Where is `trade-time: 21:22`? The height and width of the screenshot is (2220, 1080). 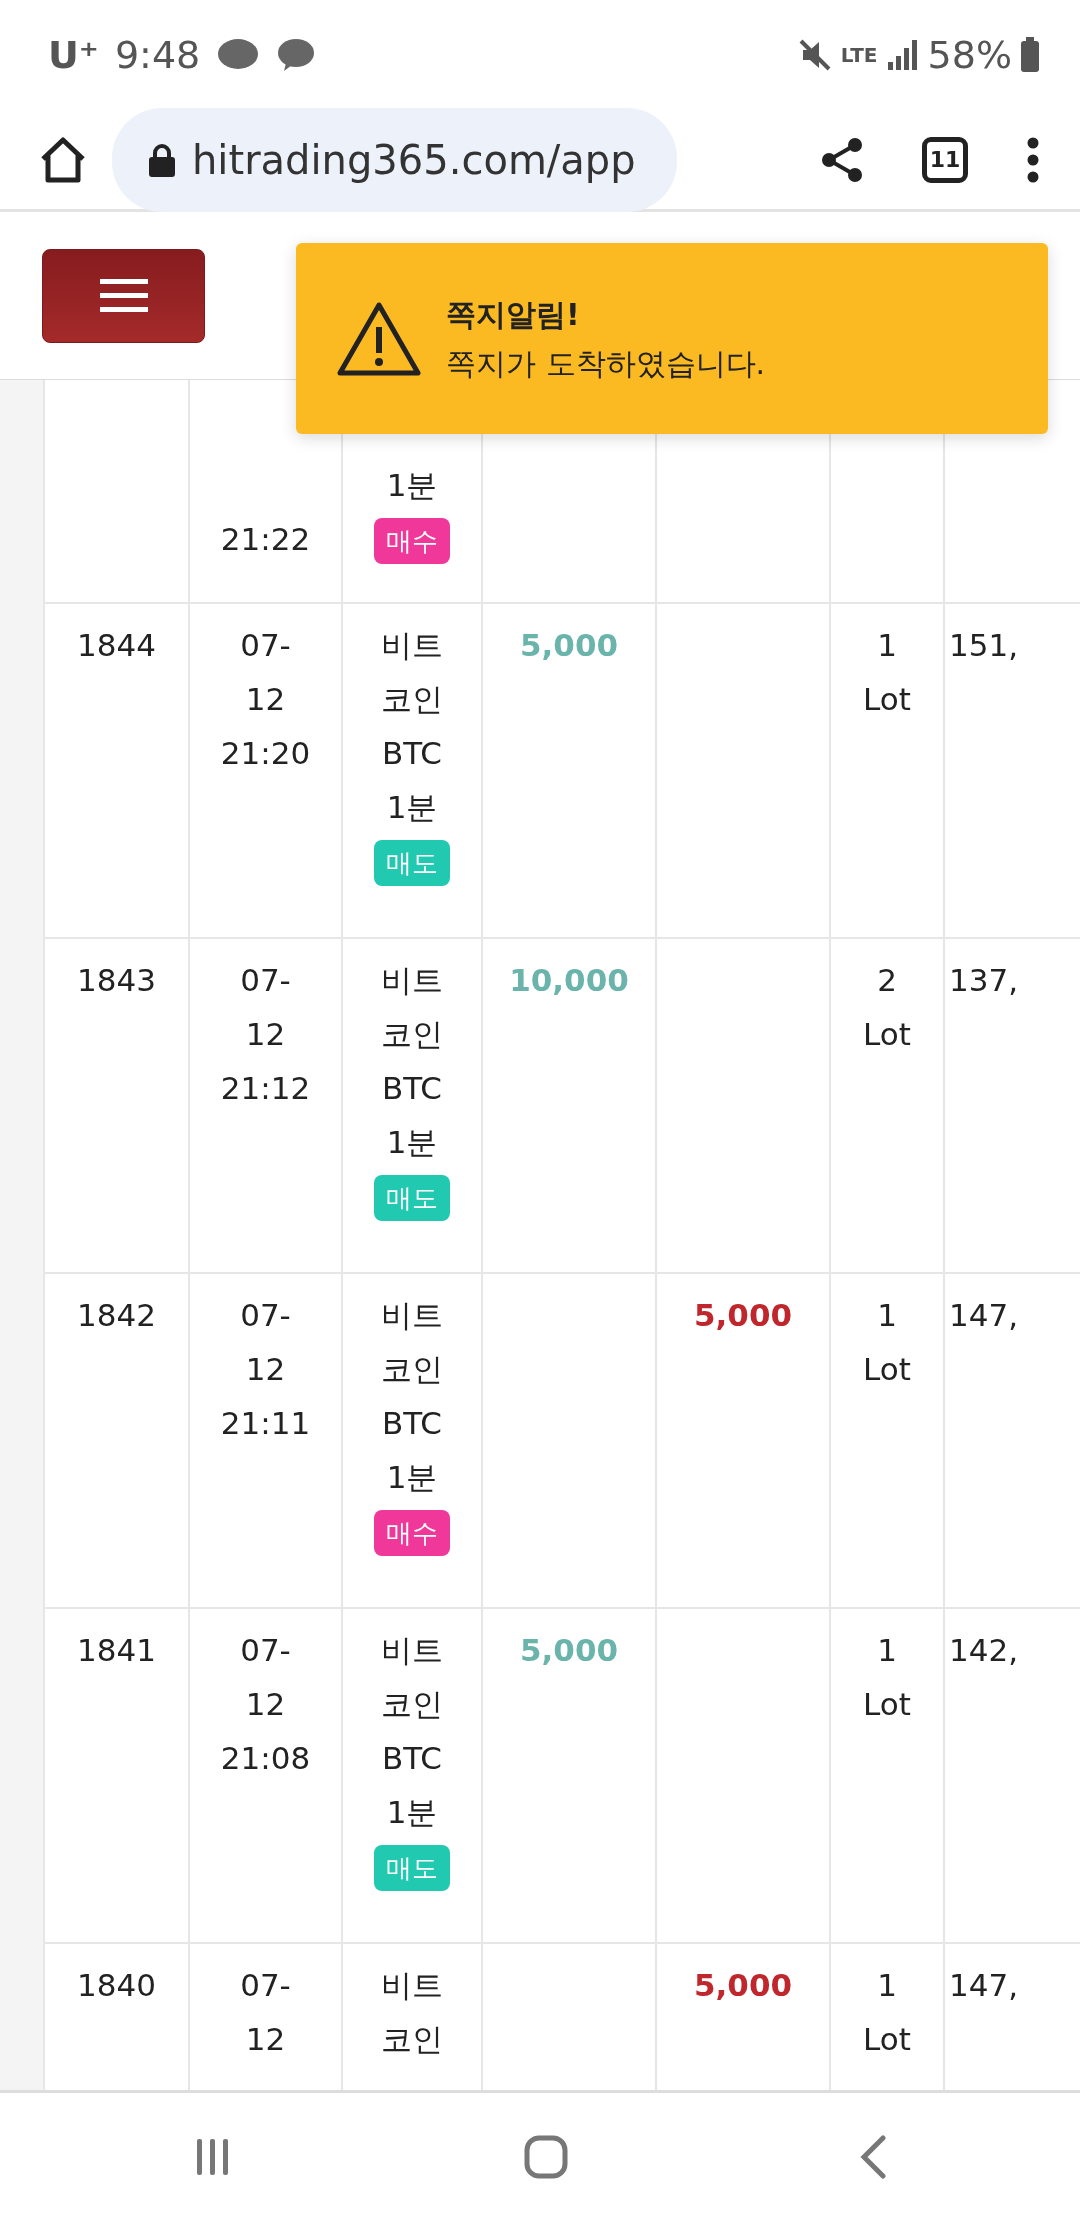 trade-time: 21:22 is located at coordinates (265, 539).